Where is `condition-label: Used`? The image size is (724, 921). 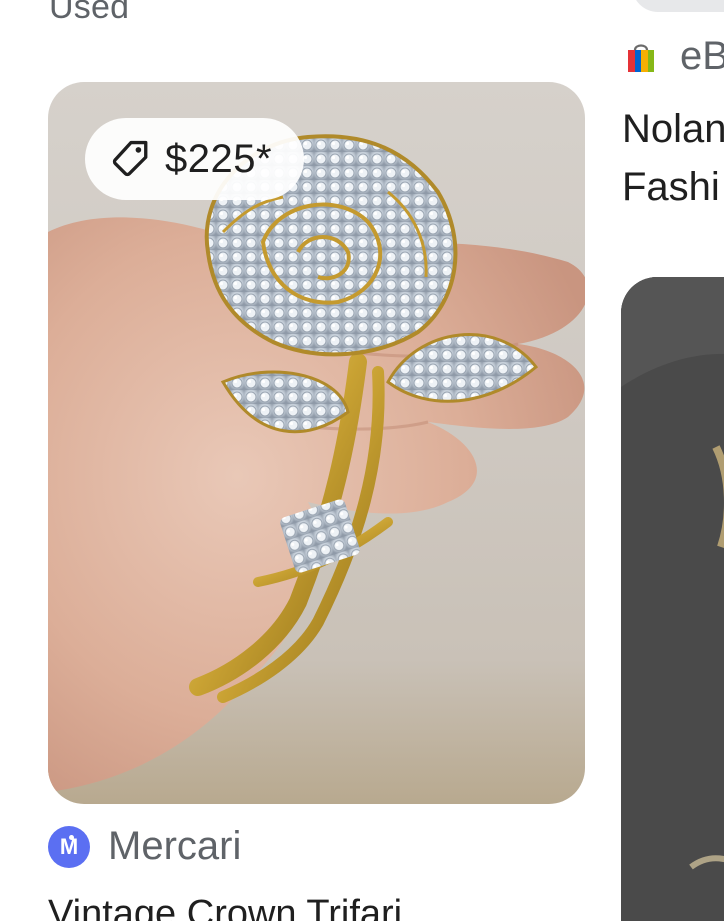
condition-label: Used is located at coordinates (89, 13).